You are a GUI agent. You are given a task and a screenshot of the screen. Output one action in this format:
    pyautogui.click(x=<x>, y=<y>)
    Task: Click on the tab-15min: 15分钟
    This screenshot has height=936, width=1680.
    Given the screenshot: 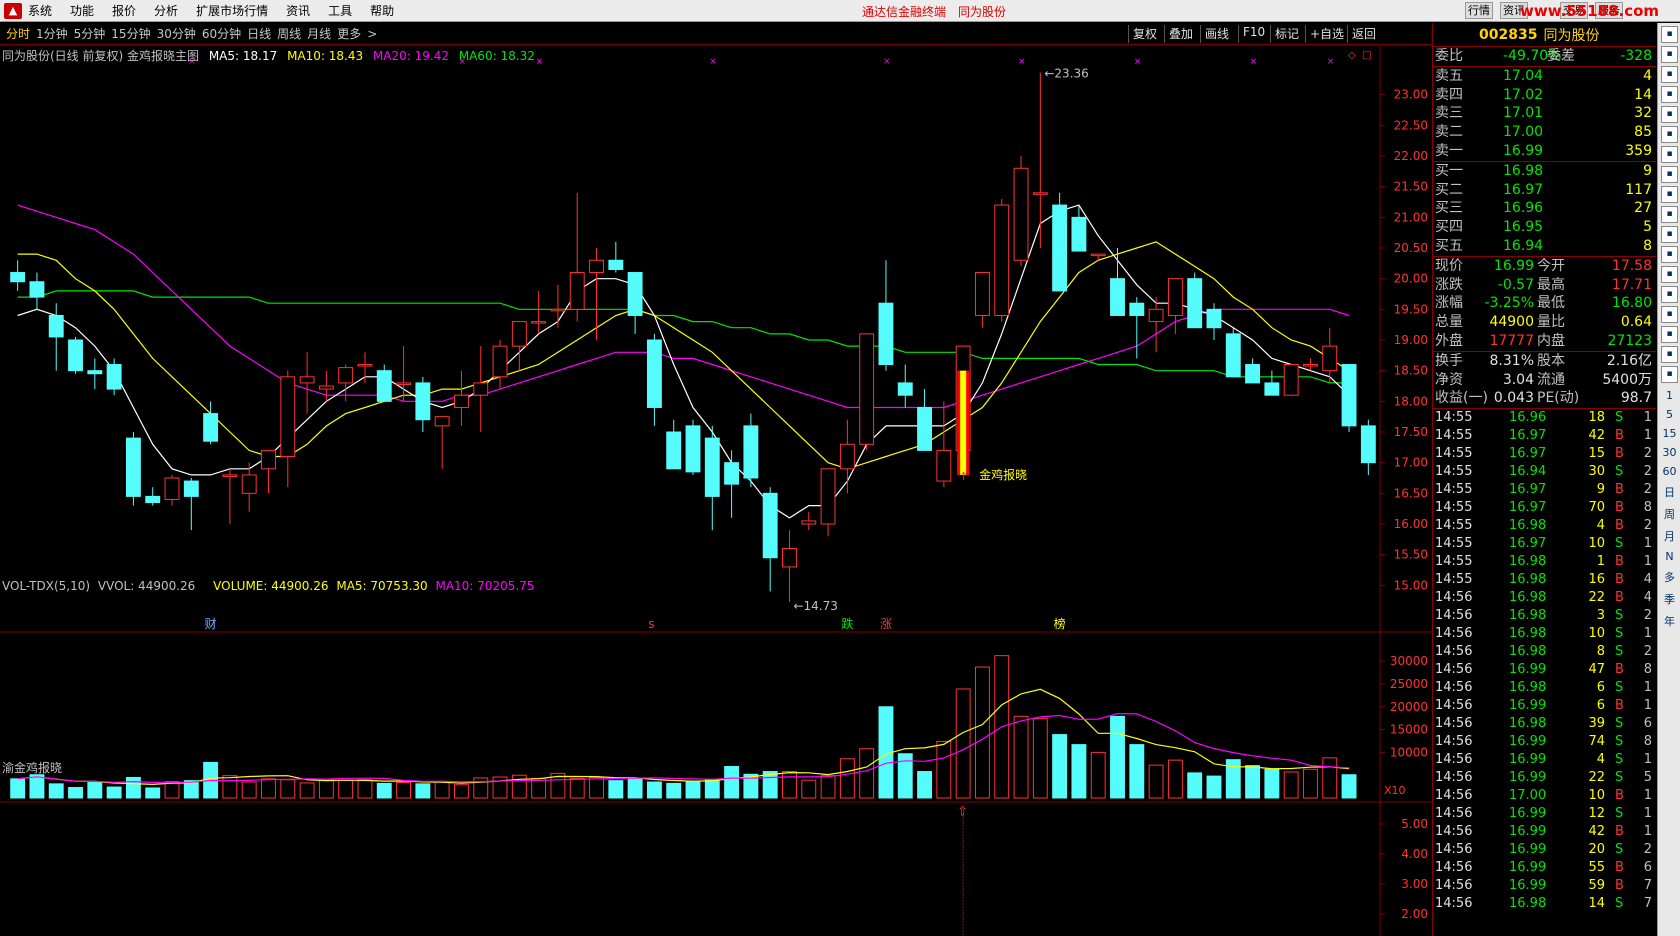 What is the action you would take?
    pyautogui.click(x=130, y=33)
    